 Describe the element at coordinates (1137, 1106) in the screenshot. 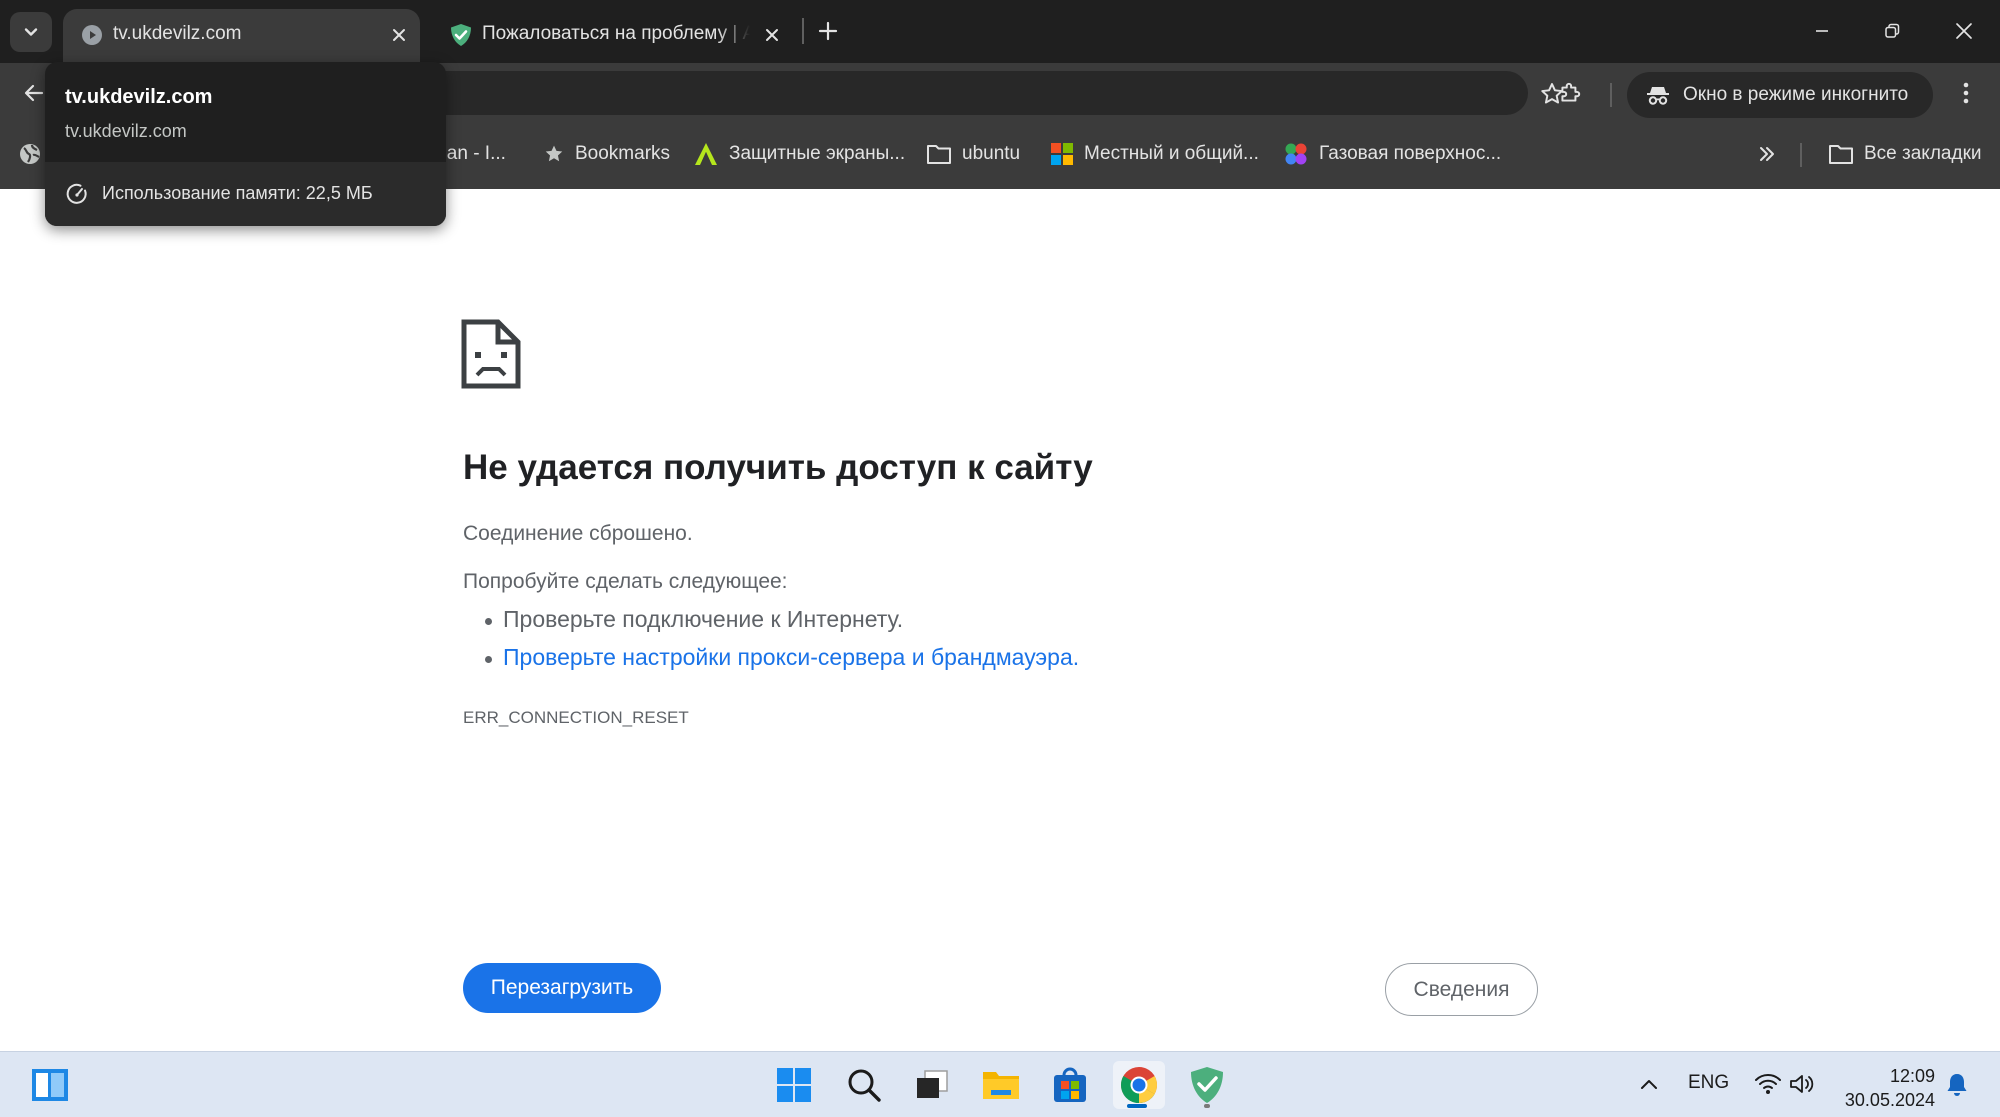

I see `active-app-indicator` at that location.